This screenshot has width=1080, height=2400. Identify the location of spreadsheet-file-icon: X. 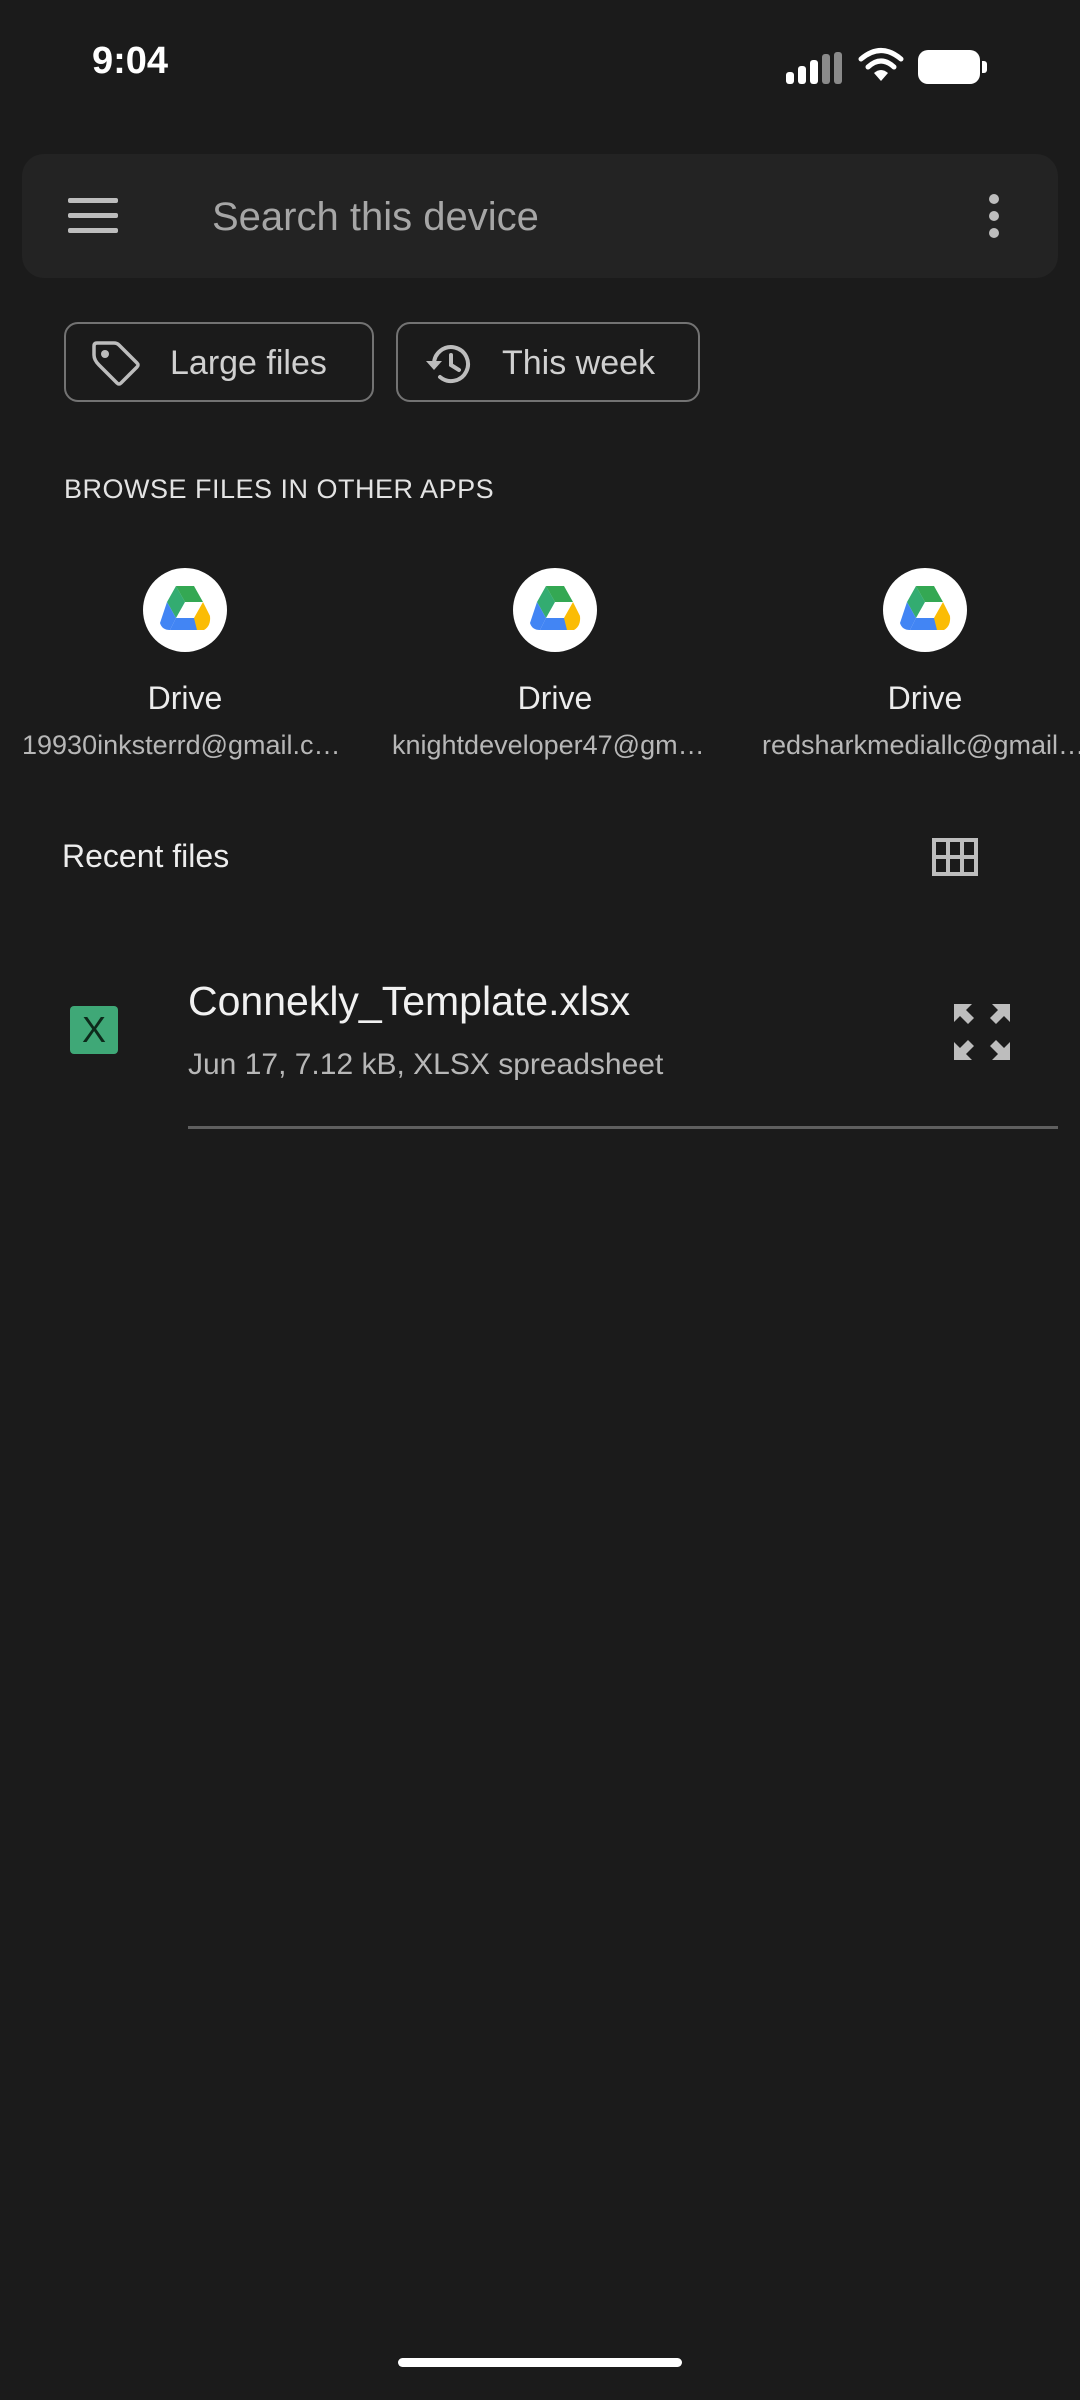
(94, 1030).